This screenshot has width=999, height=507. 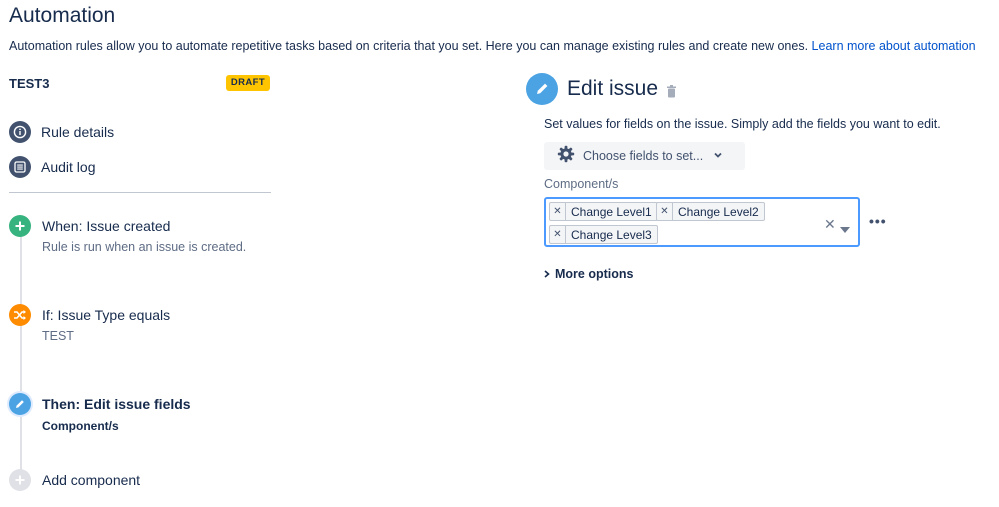 What do you see at coordinates (91, 480) in the screenshot?
I see `add-component-label: Add component` at bounding box center [91, 480].